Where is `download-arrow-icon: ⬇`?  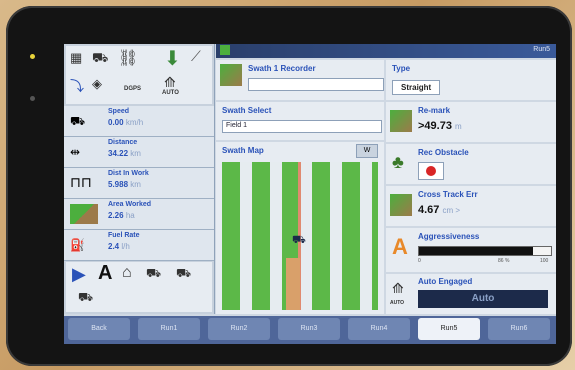
download-arrow-icon: ⬇ is located at coordinates (172, 58).